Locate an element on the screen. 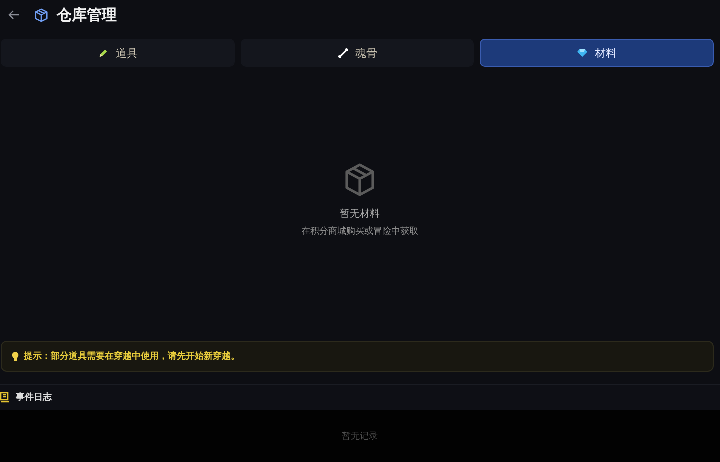 Image resolution: width=720 pixels, height=462 pixels. box-icon is located at coordinates (360, 179).